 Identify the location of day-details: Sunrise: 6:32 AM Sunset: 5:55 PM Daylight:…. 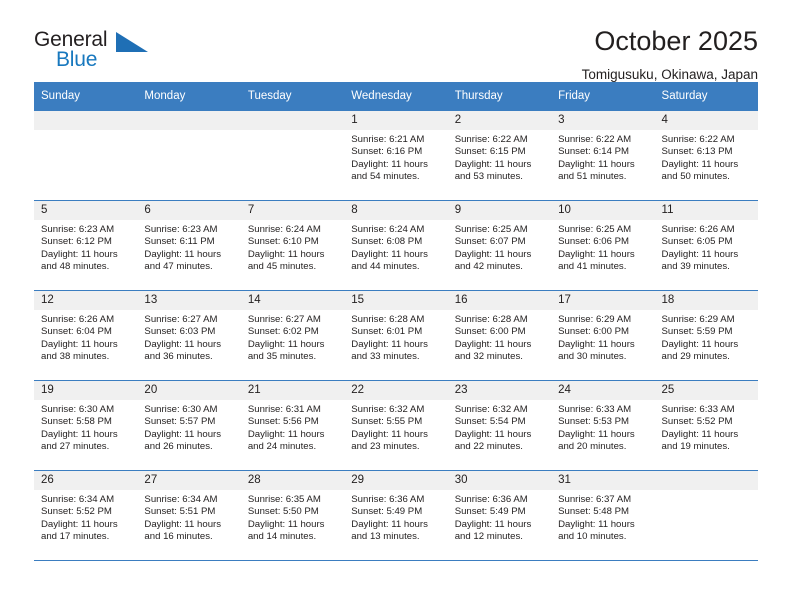
(395, 427).